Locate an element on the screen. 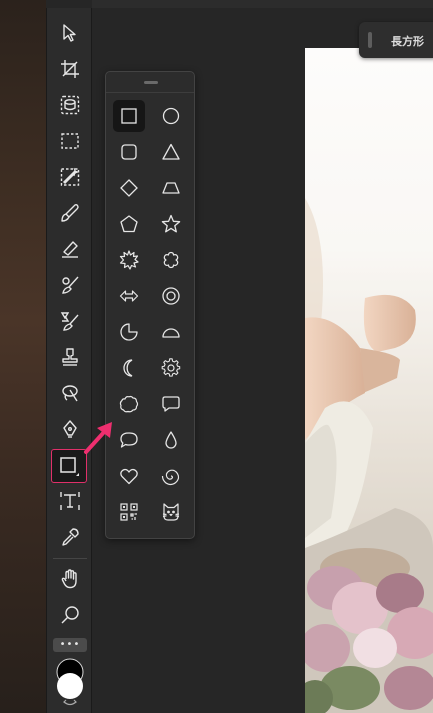 This screenshot has height=713, width=433. diamond-icon is located at coordinates (129, 188).